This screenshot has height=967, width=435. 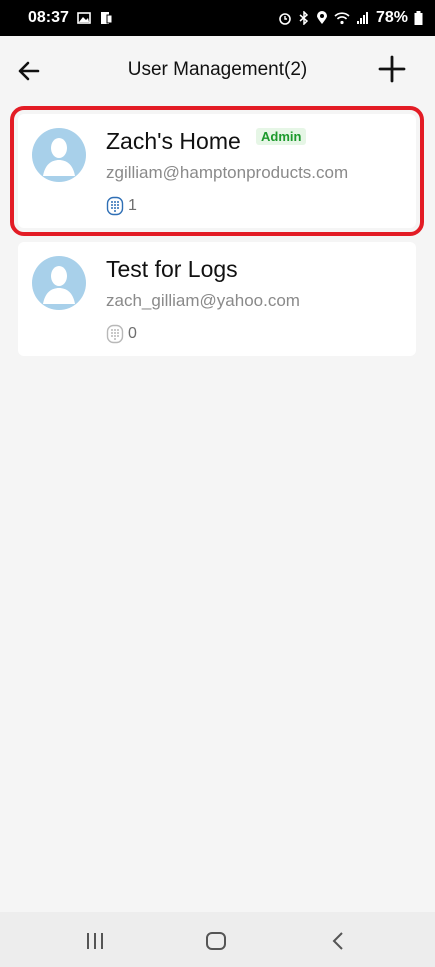 I want to click on recent-apps-icon, so click(x=95, y=941).